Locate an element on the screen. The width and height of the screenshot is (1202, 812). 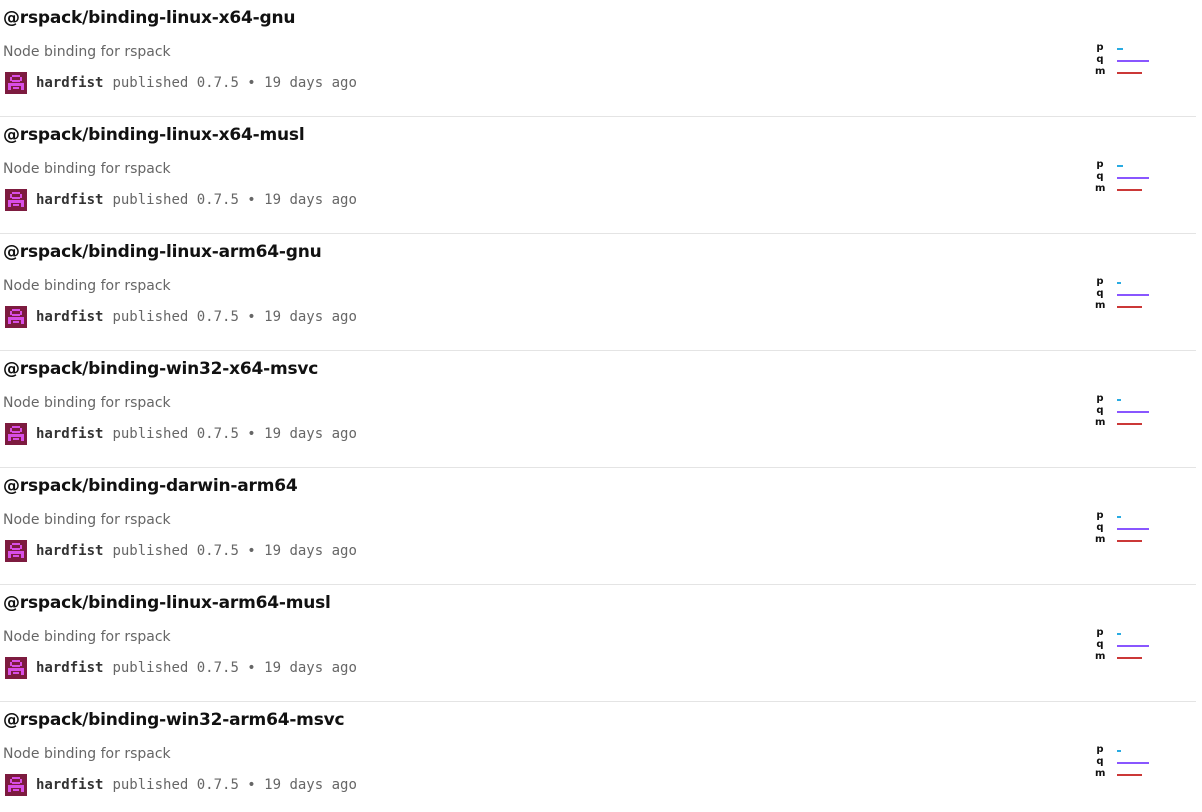
package-name-link: @rspack/binding-linux-x64-musl is located at coordinates (154, 135).